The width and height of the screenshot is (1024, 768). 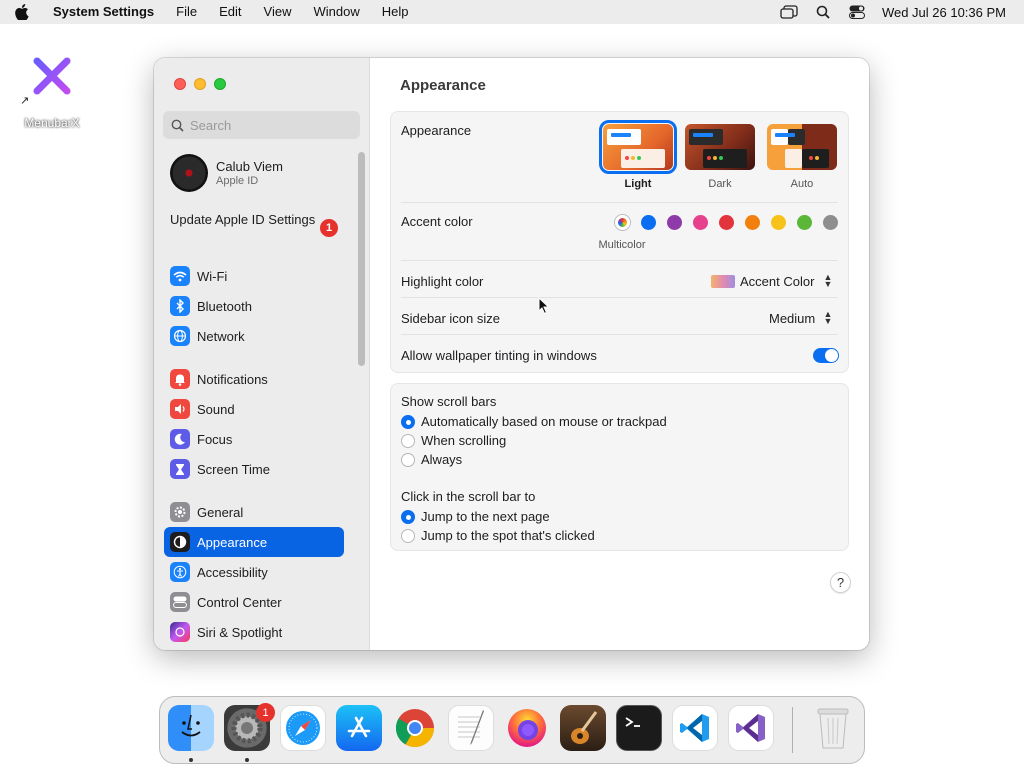 I want to click on show-scroll-bars-label: Show scroll bars, so click(x=449, y=401).